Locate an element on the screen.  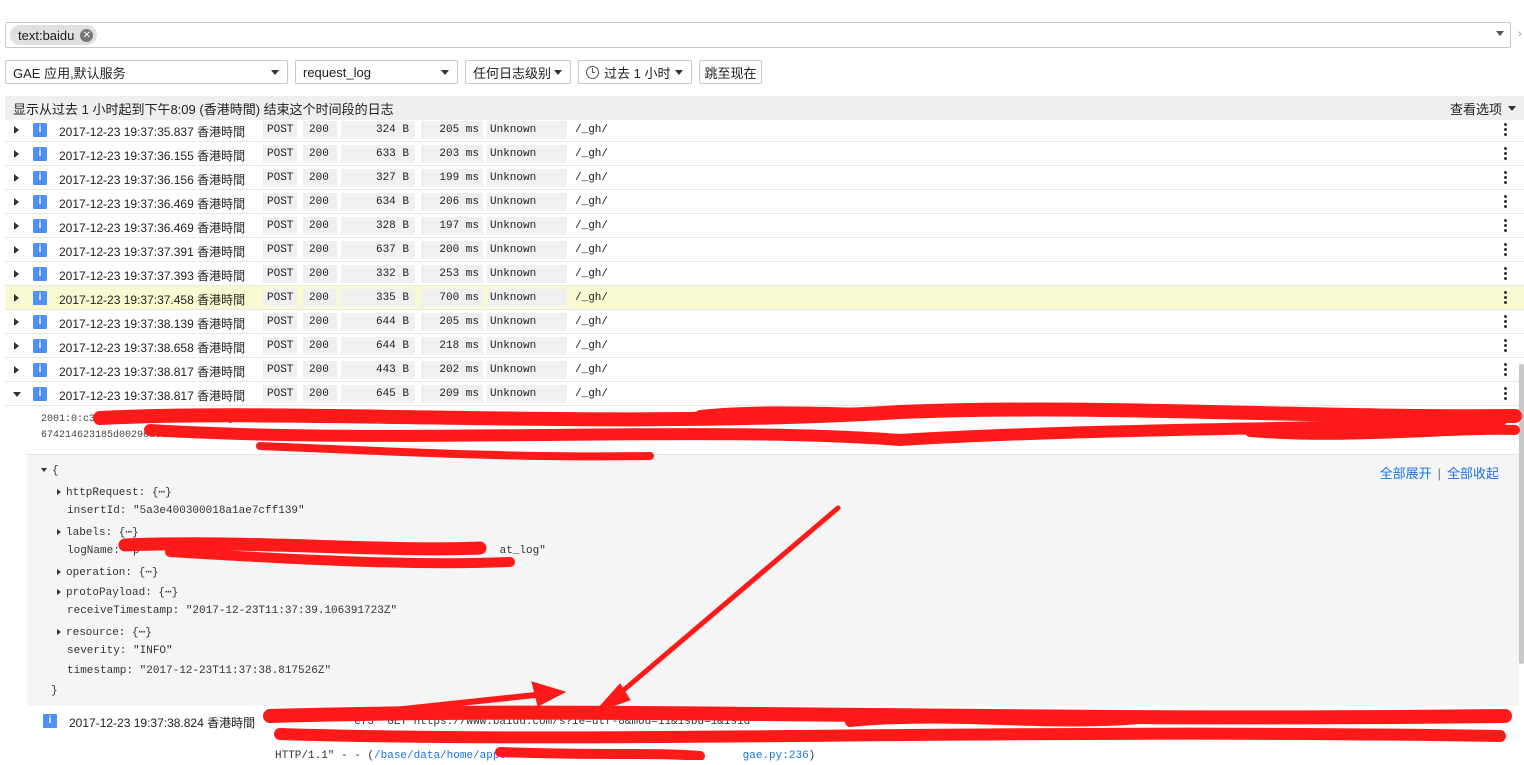
collapse-all-link: 全部收起 is located at coordinates (1473, 473).